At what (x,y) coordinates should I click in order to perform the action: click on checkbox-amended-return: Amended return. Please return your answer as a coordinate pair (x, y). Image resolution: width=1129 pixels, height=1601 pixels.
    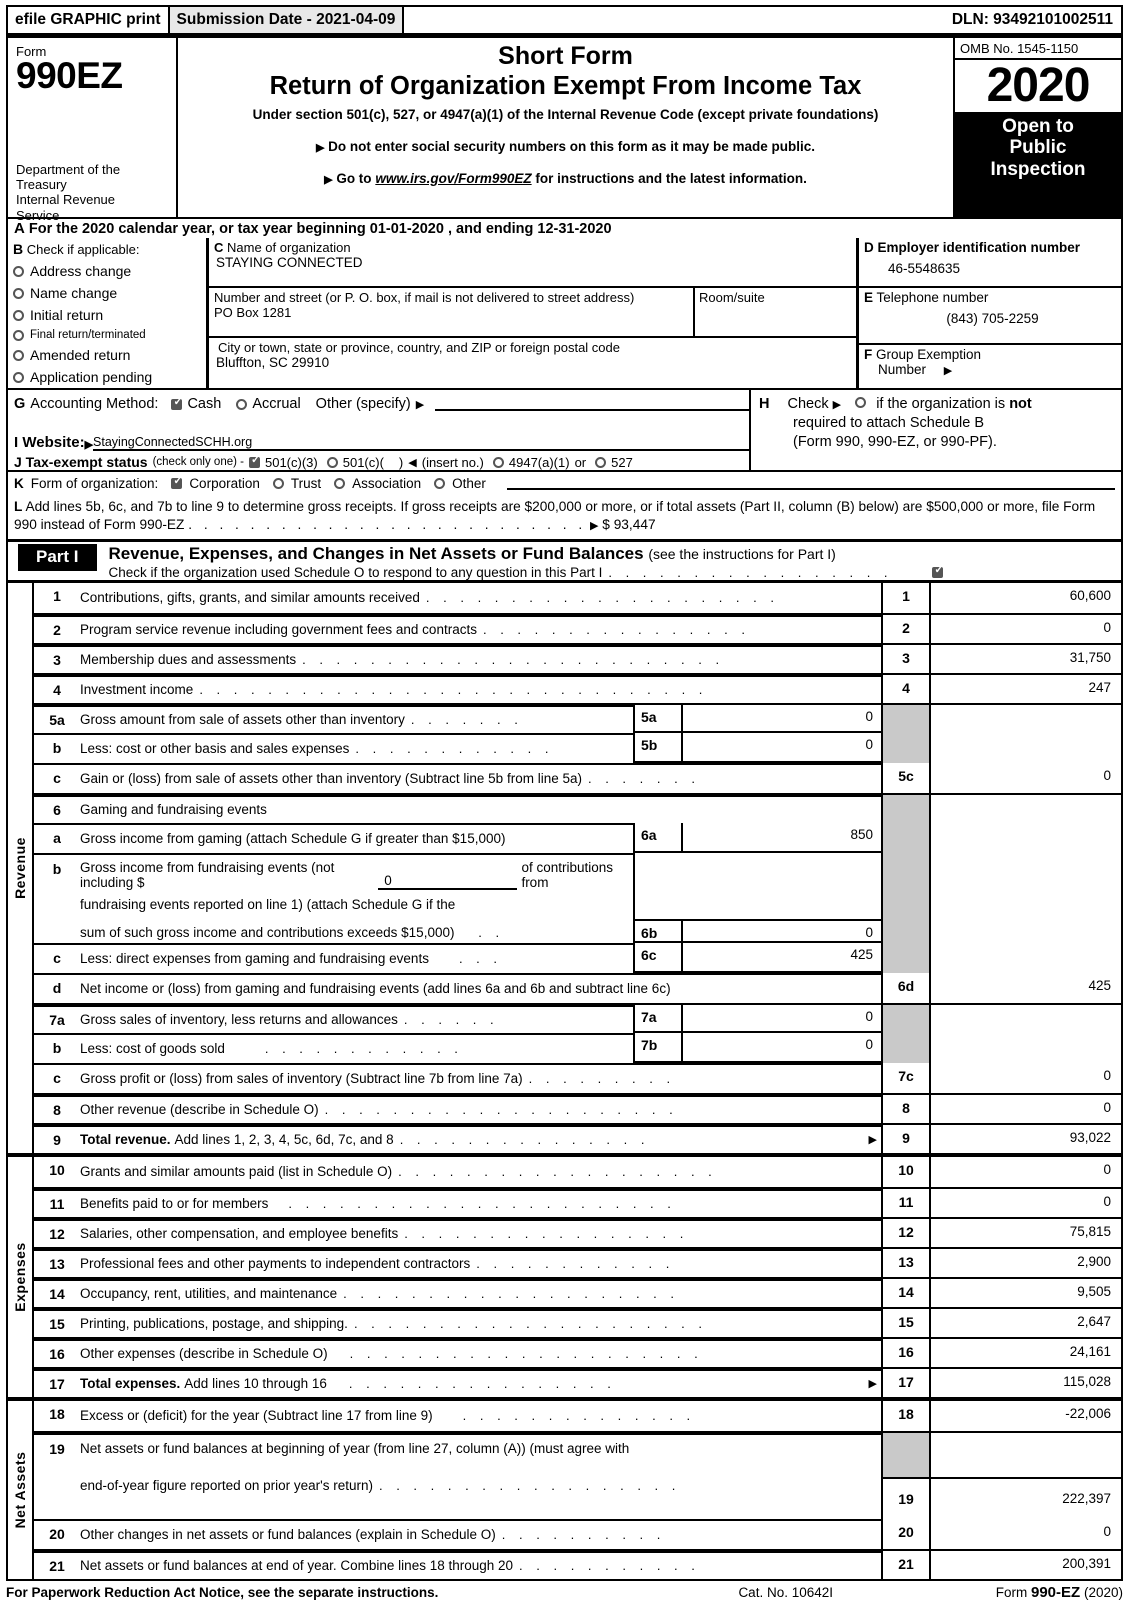
    Looking at the image, I should click on (109, 355).